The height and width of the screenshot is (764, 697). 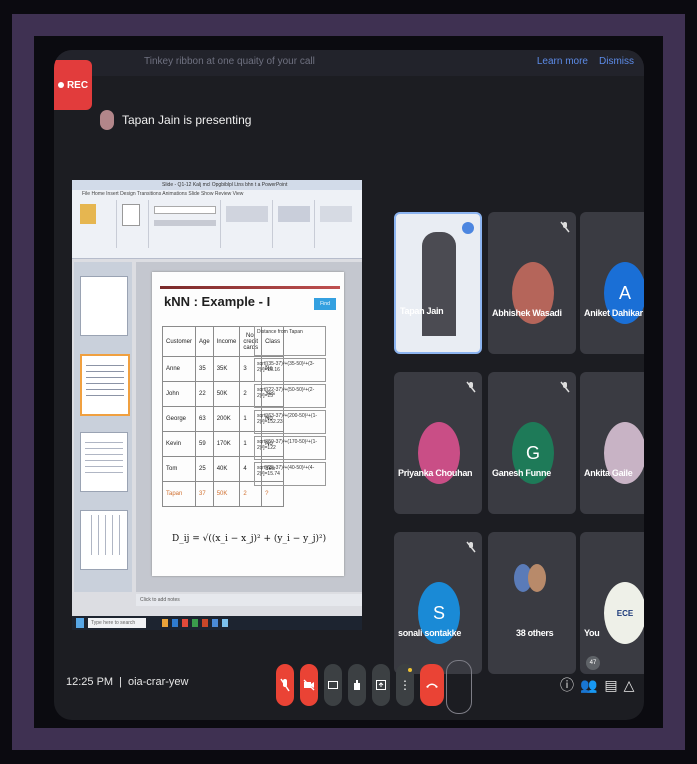 What do you see at coordinates (294, 224) in the screenshot?
I see `ribbon-group-drawing` at bounding box center [294, 224].